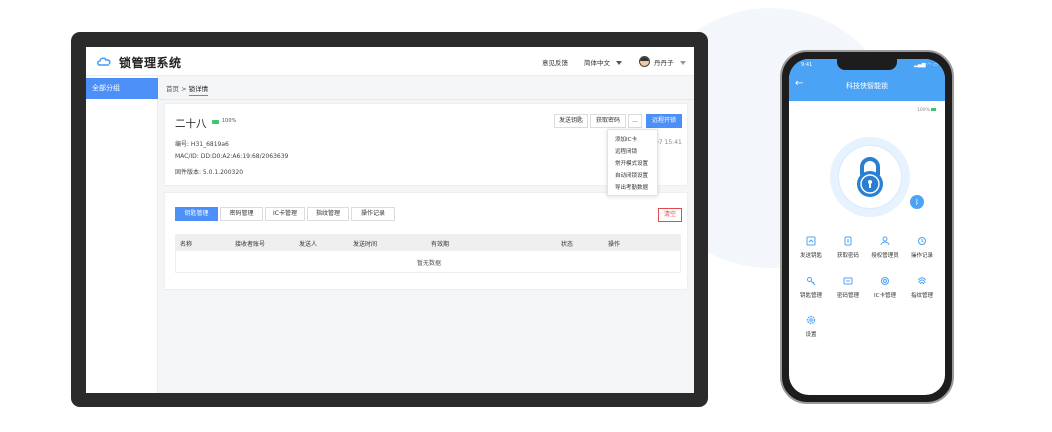  I want to click on grid-label: 授权管理员, so click(885, 256).